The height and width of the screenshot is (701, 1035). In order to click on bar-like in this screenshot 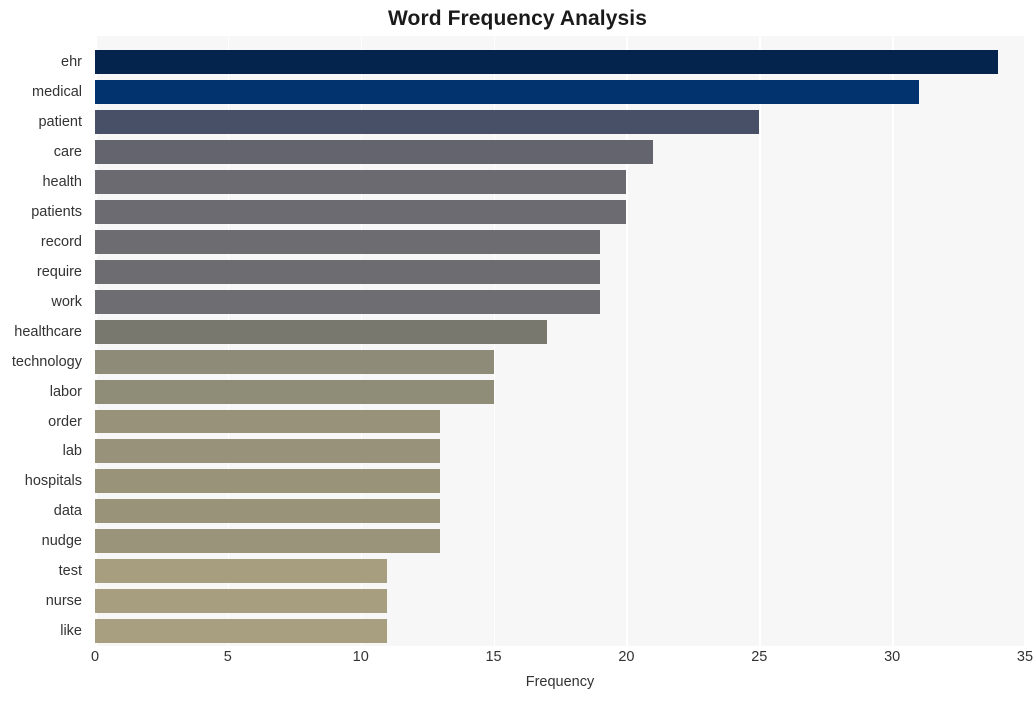, I will do `click(241, 631)`.